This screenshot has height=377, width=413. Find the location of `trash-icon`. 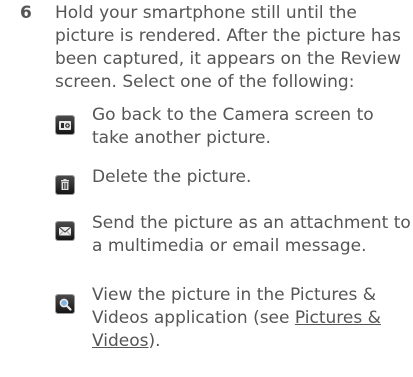

trash-icon is located at coordinates (65, 185).